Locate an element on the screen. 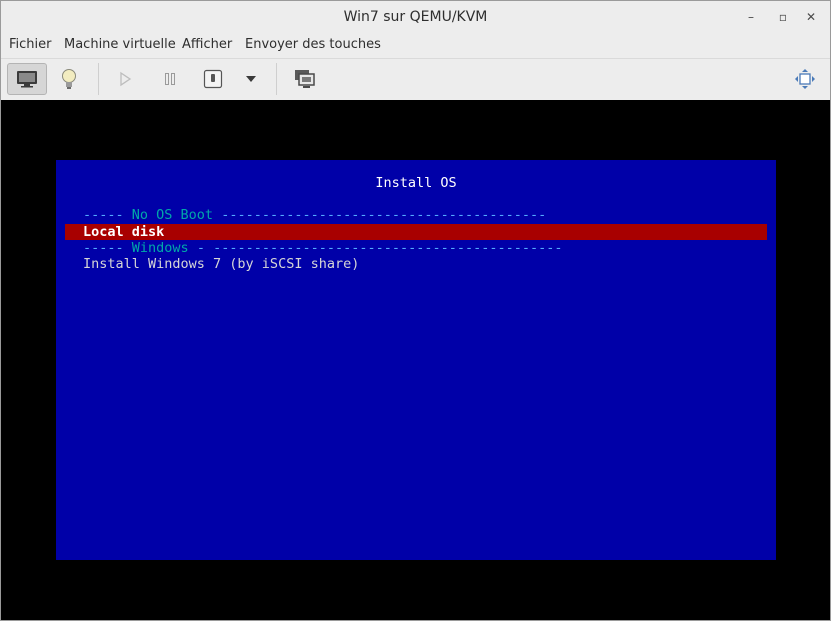  menu-fichier: Fichier is located at coordinates (30, 44).